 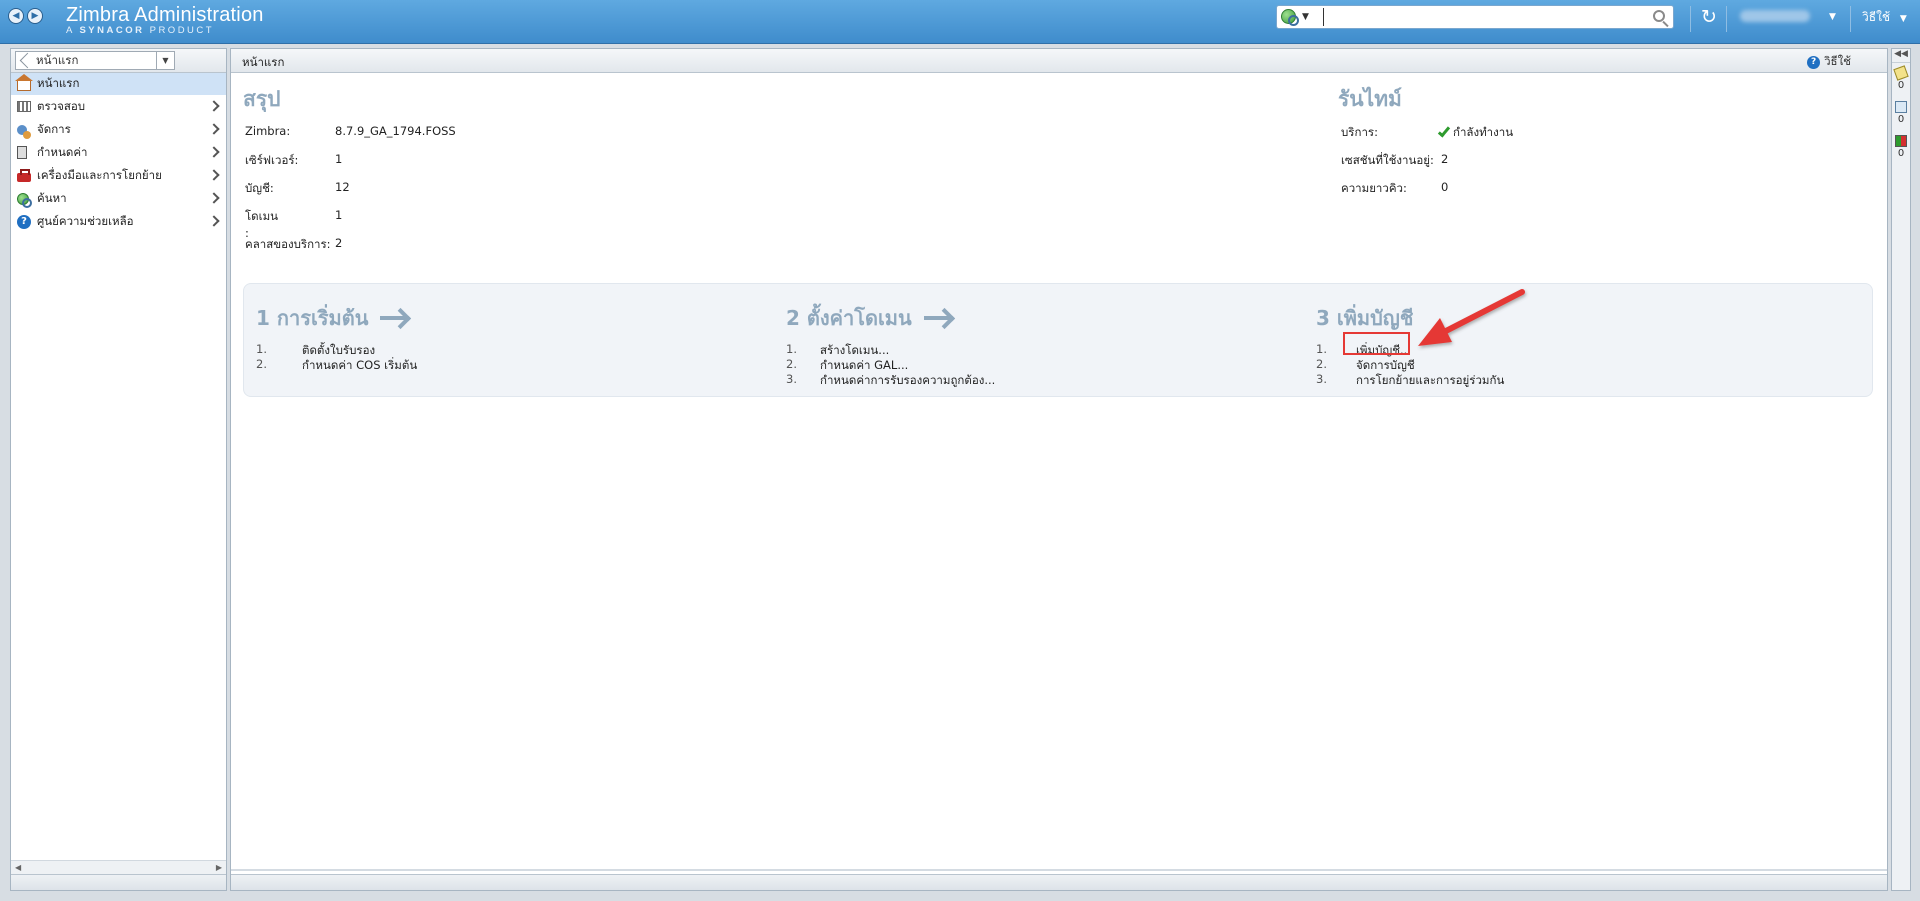 I want to click on sidebar-item-manage: จัดการ, so click(x=118, y=129).